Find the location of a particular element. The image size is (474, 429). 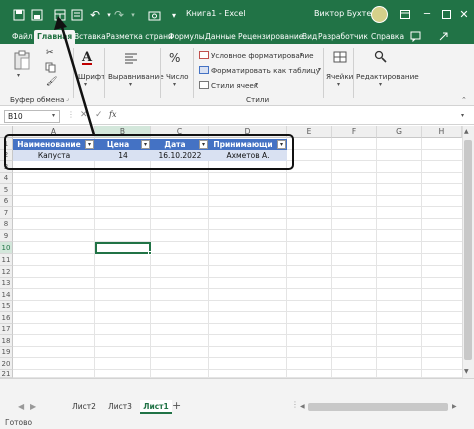

ribbon-separator is located at coordinates (160, 73).